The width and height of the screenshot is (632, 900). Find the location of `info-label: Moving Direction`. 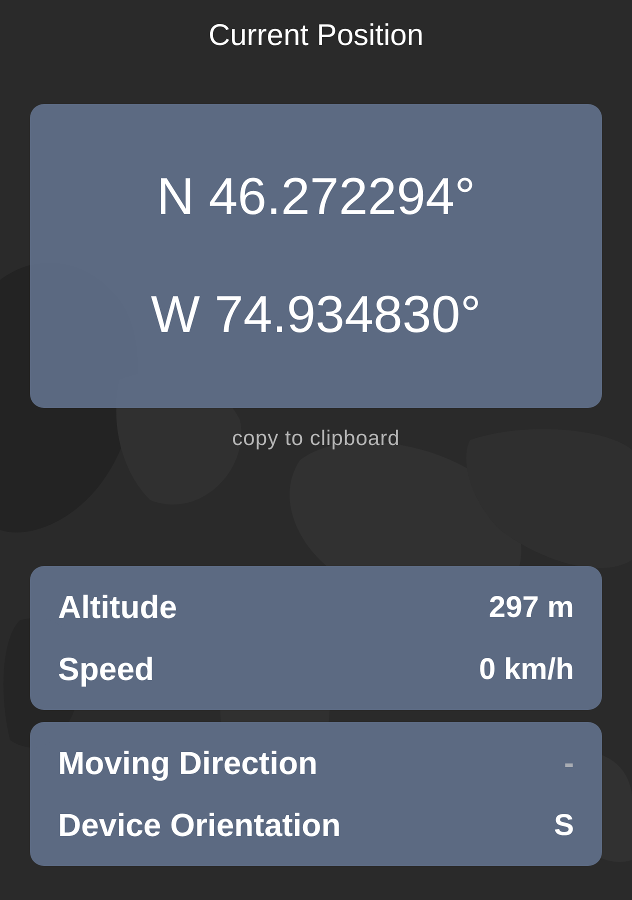

info-label: Moving Direction is located at coordinates (188, 763).